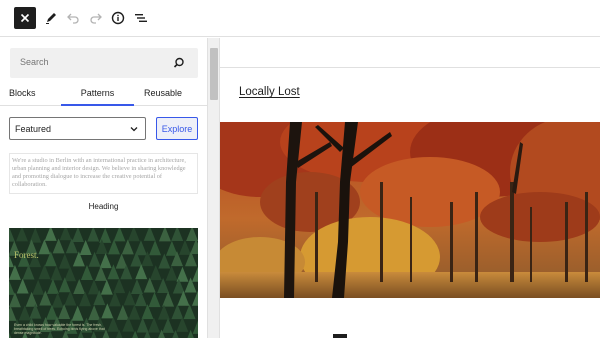  Describe the element at coordinates (25, 18) in the screenshot. I see `close-icon` at that location.